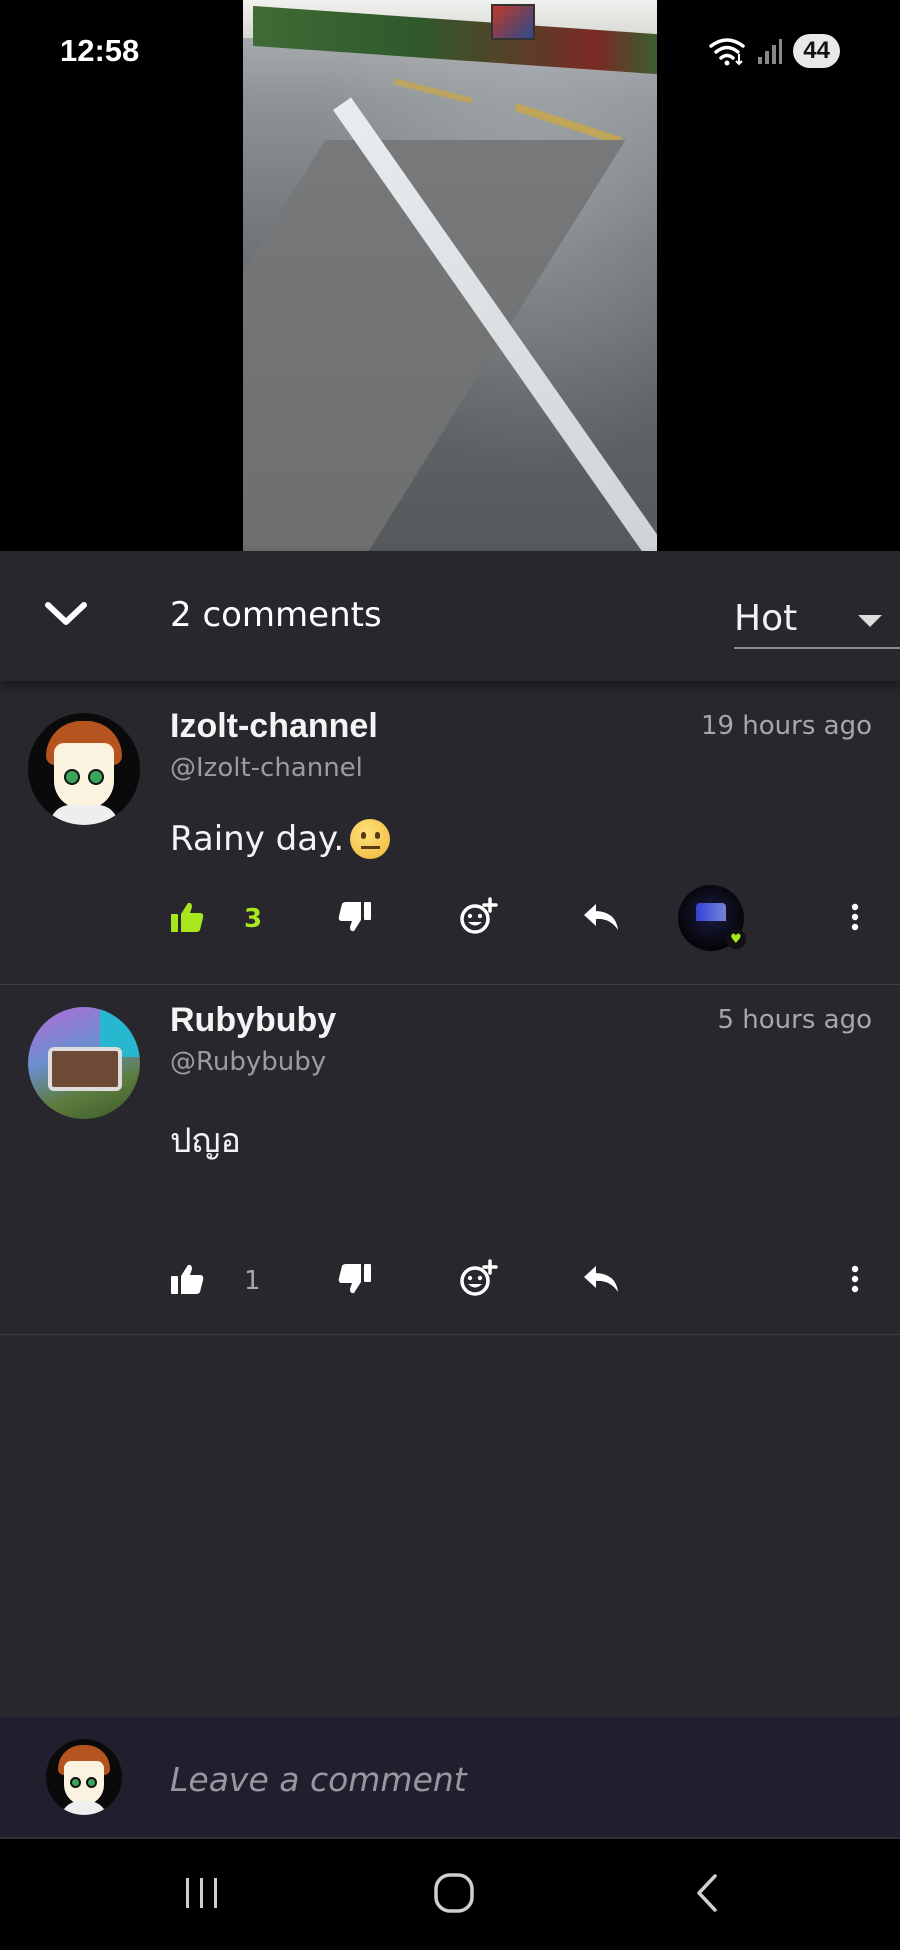  What do you see at coordinates (794, 1020) in the screenshot?
I see `comment-timestamp: 5 hours ago` at bounding box center [794, 1020].